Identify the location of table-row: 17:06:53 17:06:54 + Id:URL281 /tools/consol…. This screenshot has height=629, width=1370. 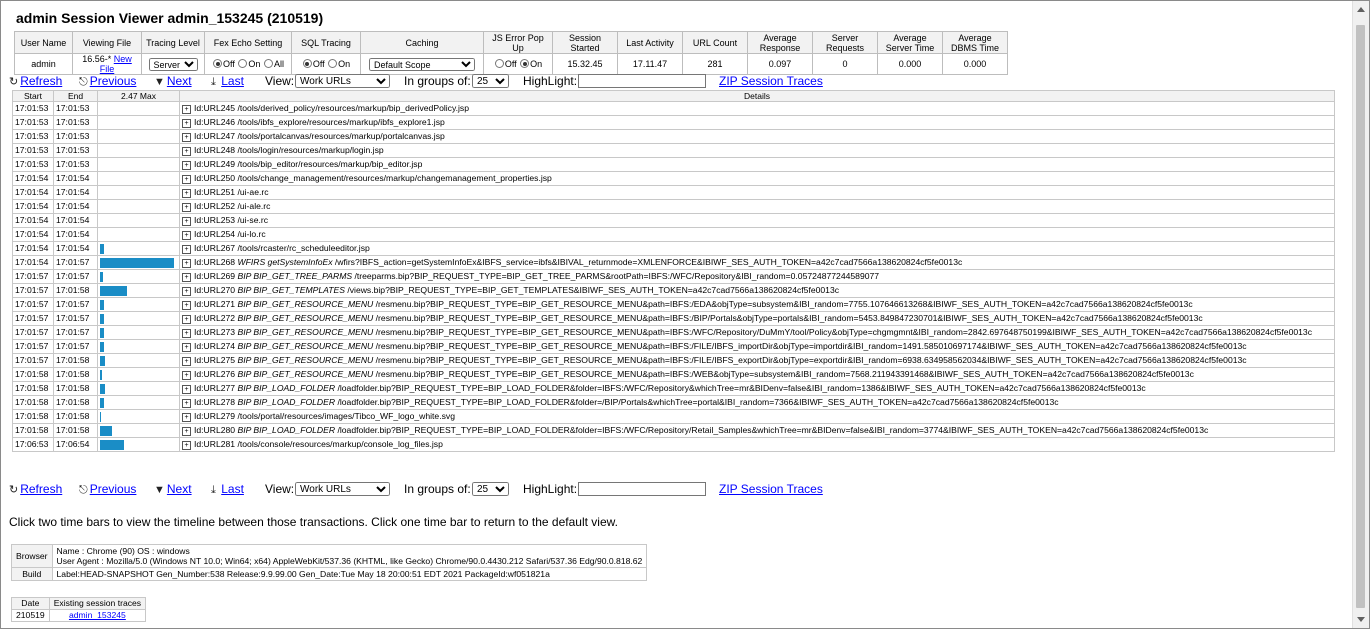
(673, 444).